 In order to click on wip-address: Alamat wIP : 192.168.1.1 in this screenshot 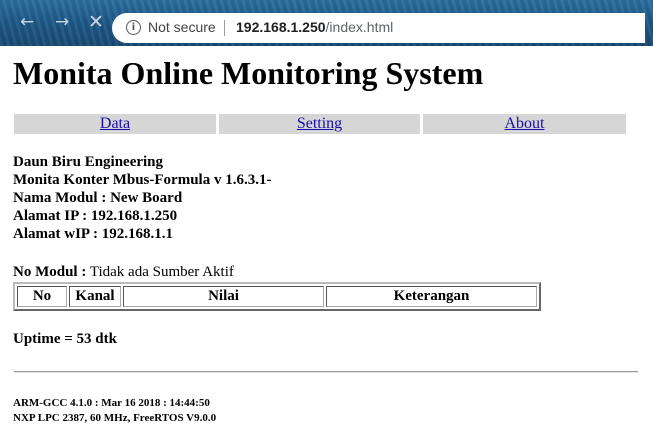, I will do `click(93, 234)`.